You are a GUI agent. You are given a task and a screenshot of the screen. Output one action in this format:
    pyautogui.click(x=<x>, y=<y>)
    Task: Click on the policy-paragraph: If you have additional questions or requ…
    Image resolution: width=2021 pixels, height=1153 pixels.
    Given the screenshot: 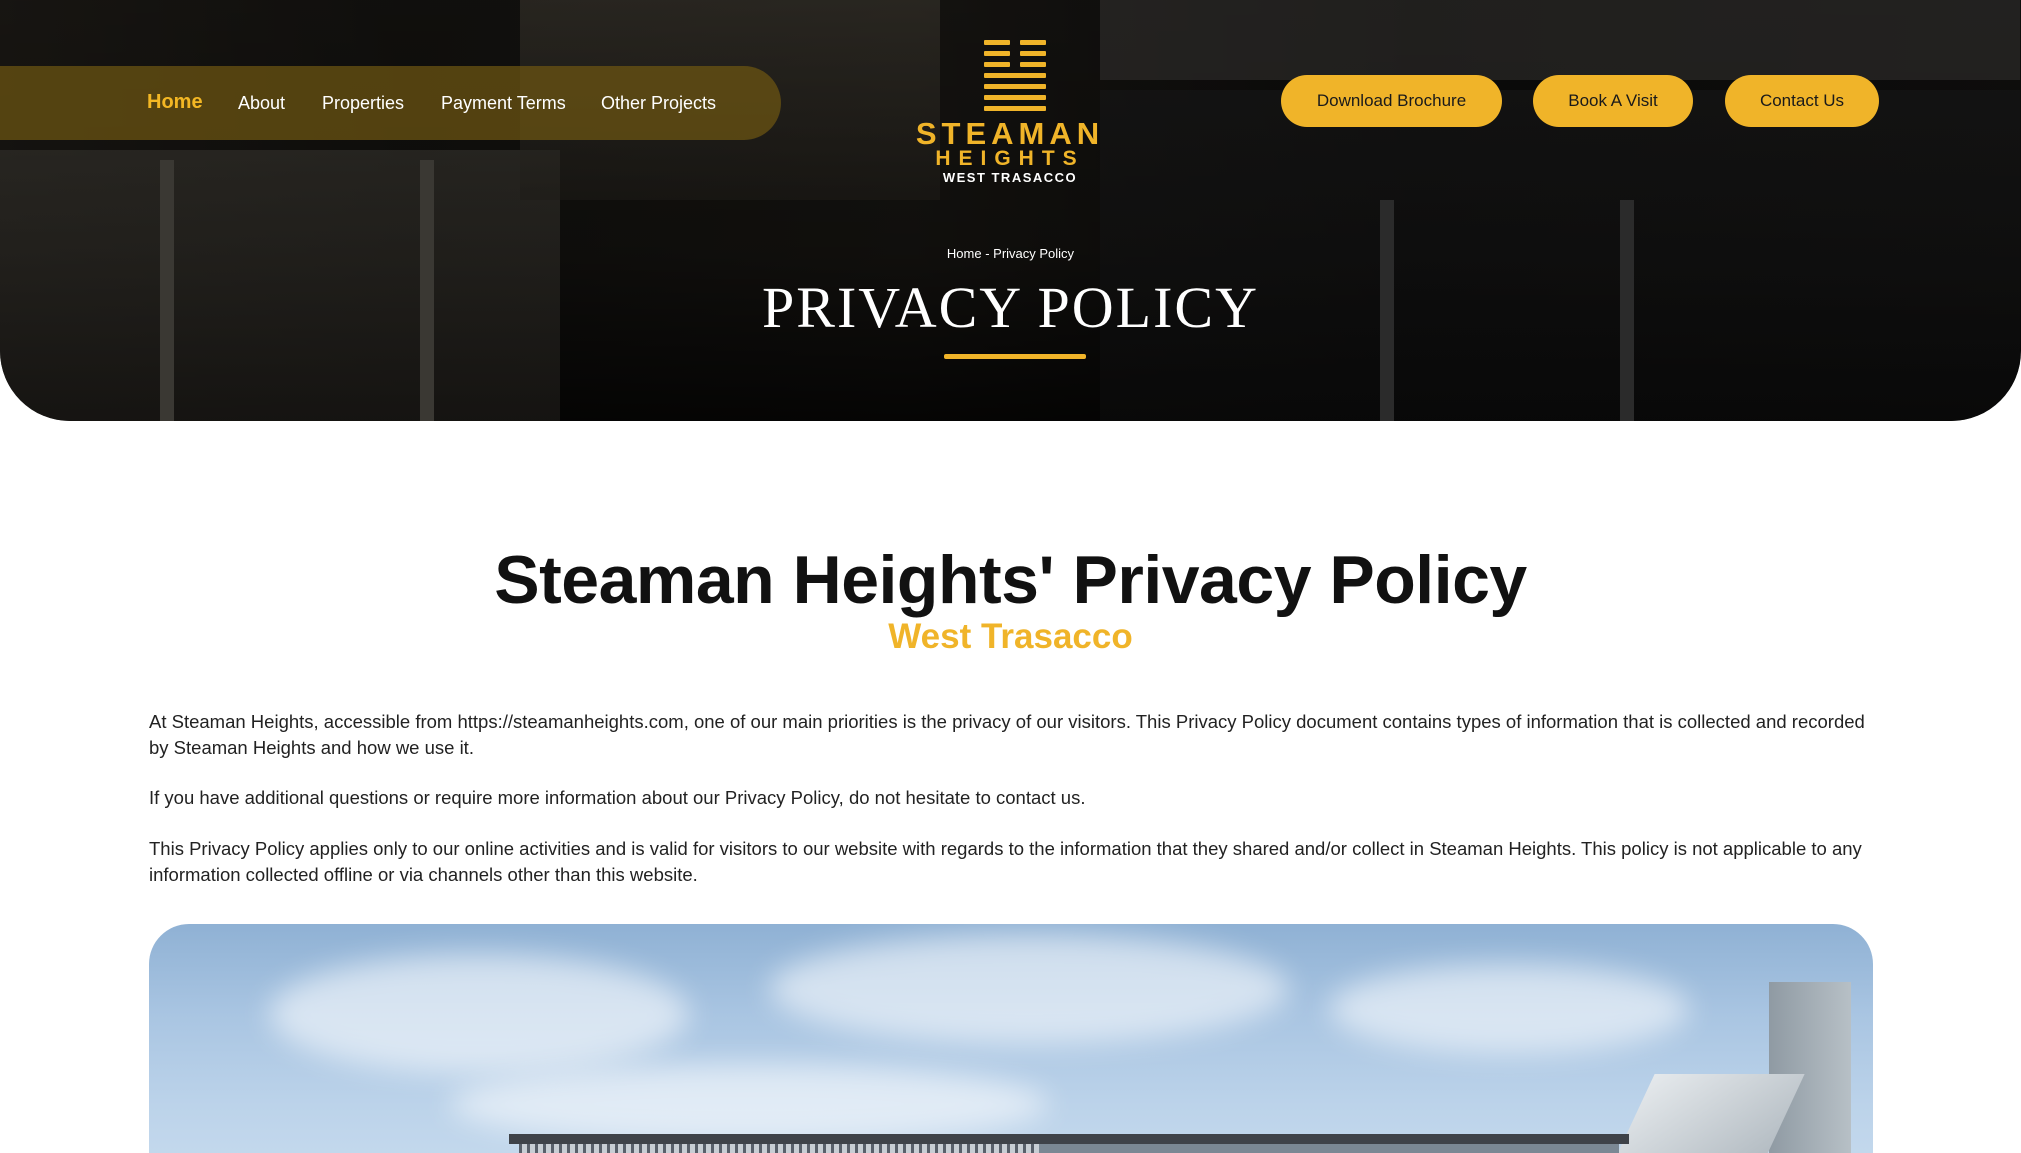 What is the action you would take?
    pyautogui.click(x=617, y=797)
    